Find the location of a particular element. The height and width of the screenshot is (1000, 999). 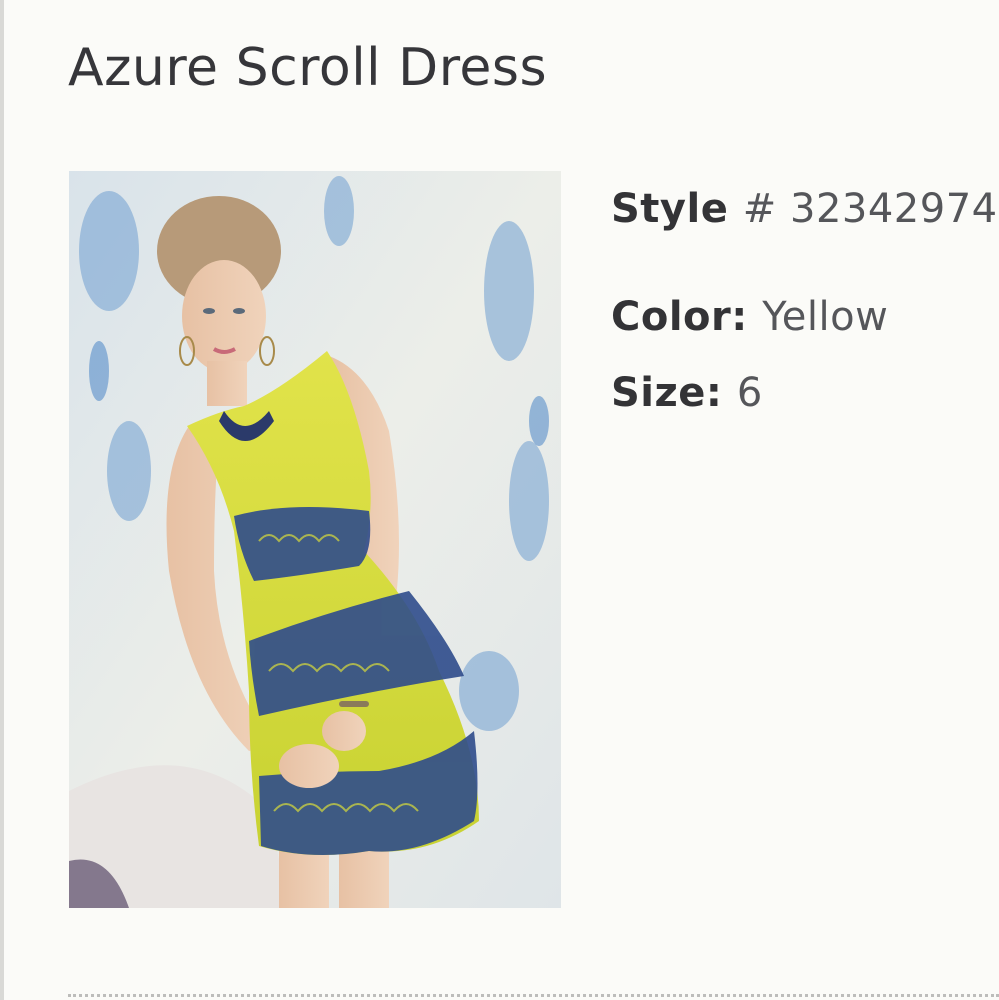

color-label: Color: is located at coordinates (687, 317).